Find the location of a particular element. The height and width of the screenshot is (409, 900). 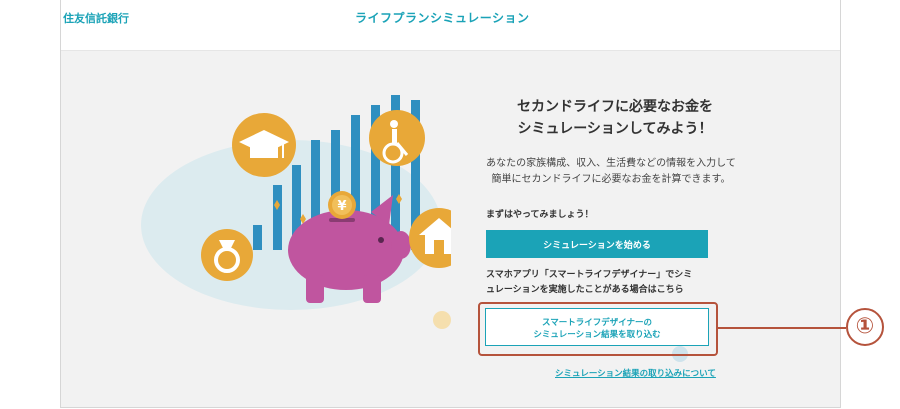

wheelchair-icon is located at coordinates (397, 138).